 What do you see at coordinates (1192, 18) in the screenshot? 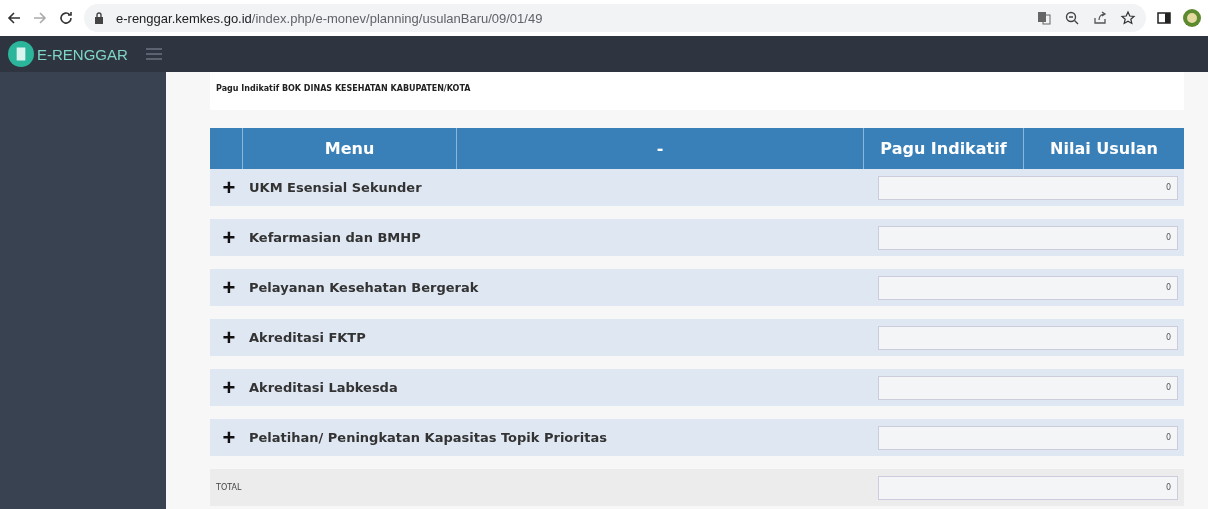
I see `profile-avatar` at bounding box center [1192, 18].